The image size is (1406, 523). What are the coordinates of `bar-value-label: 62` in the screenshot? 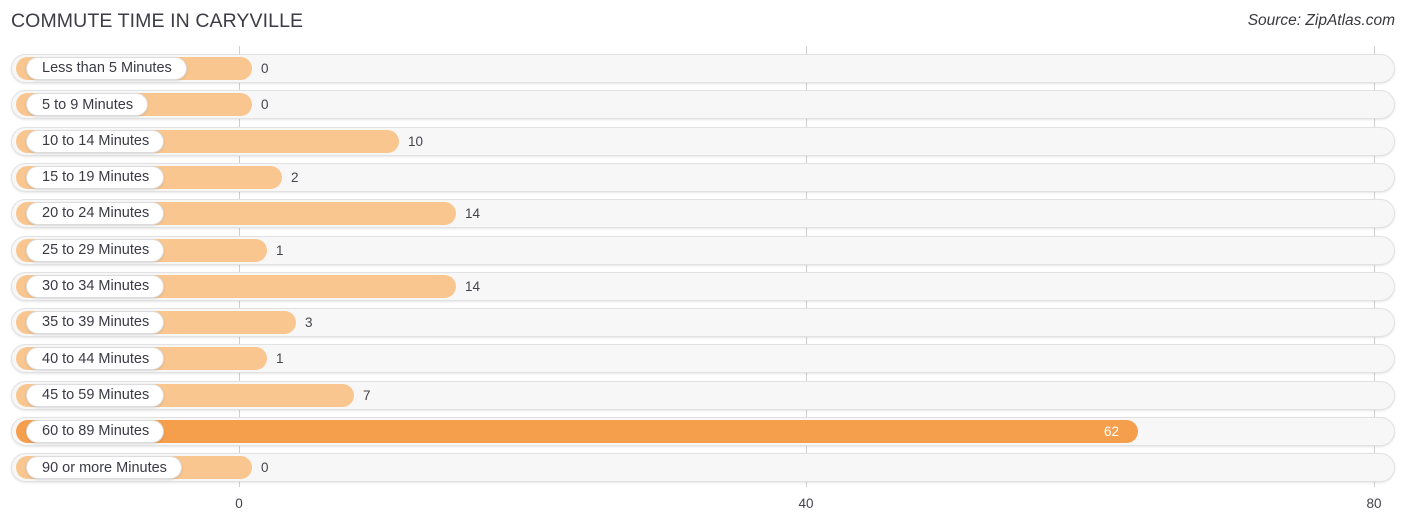 It's located at (1112, 431).